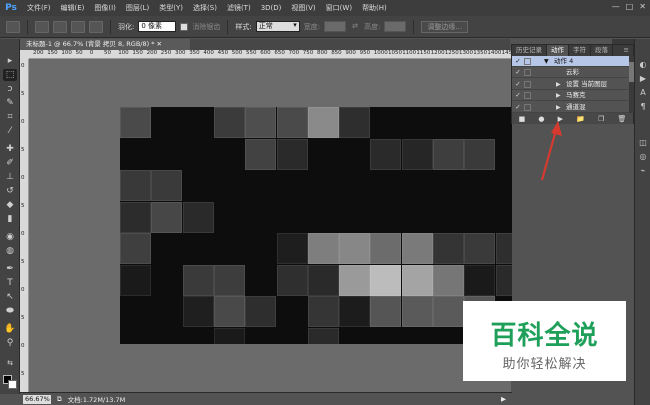 This screenshot has width=650, height=405. What do you see at coordinates (570, 61) in the screenshot?
I see `action-row: ✓ ▼ 动作 4` at bounding box center [570, 61].